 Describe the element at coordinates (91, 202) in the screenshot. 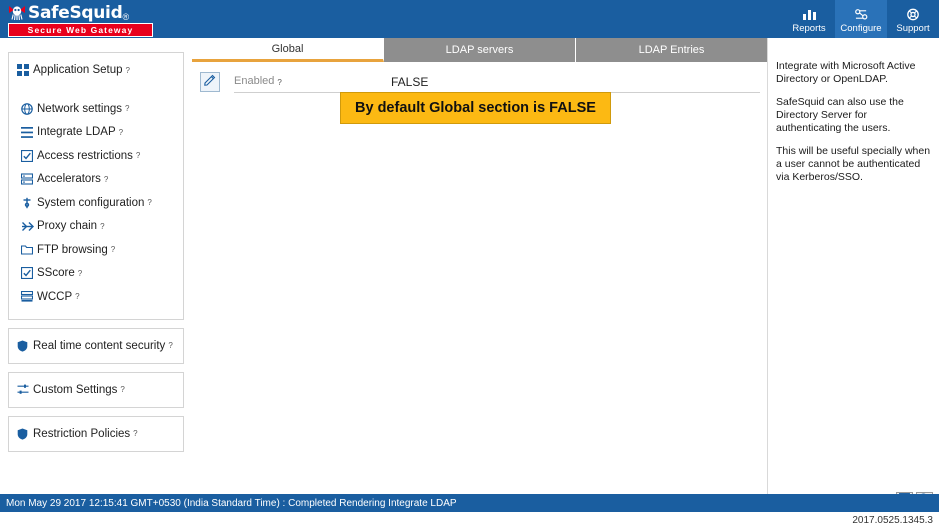

I see `sidebar-label-system-configuration: System configuration` at that location.